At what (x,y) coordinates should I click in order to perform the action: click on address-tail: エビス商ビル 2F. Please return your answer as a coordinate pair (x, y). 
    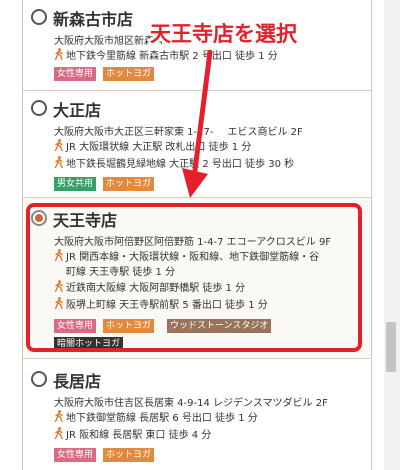
    Looking at the image, I should click on (265, 132).